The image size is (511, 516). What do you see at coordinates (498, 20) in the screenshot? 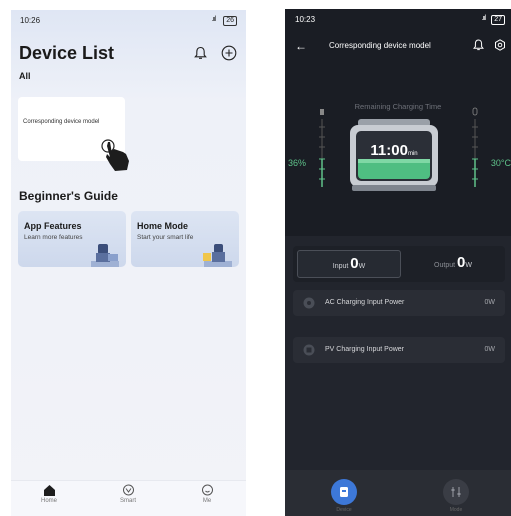
I see `battery-icon: 27` at bounding box center [498, 20].